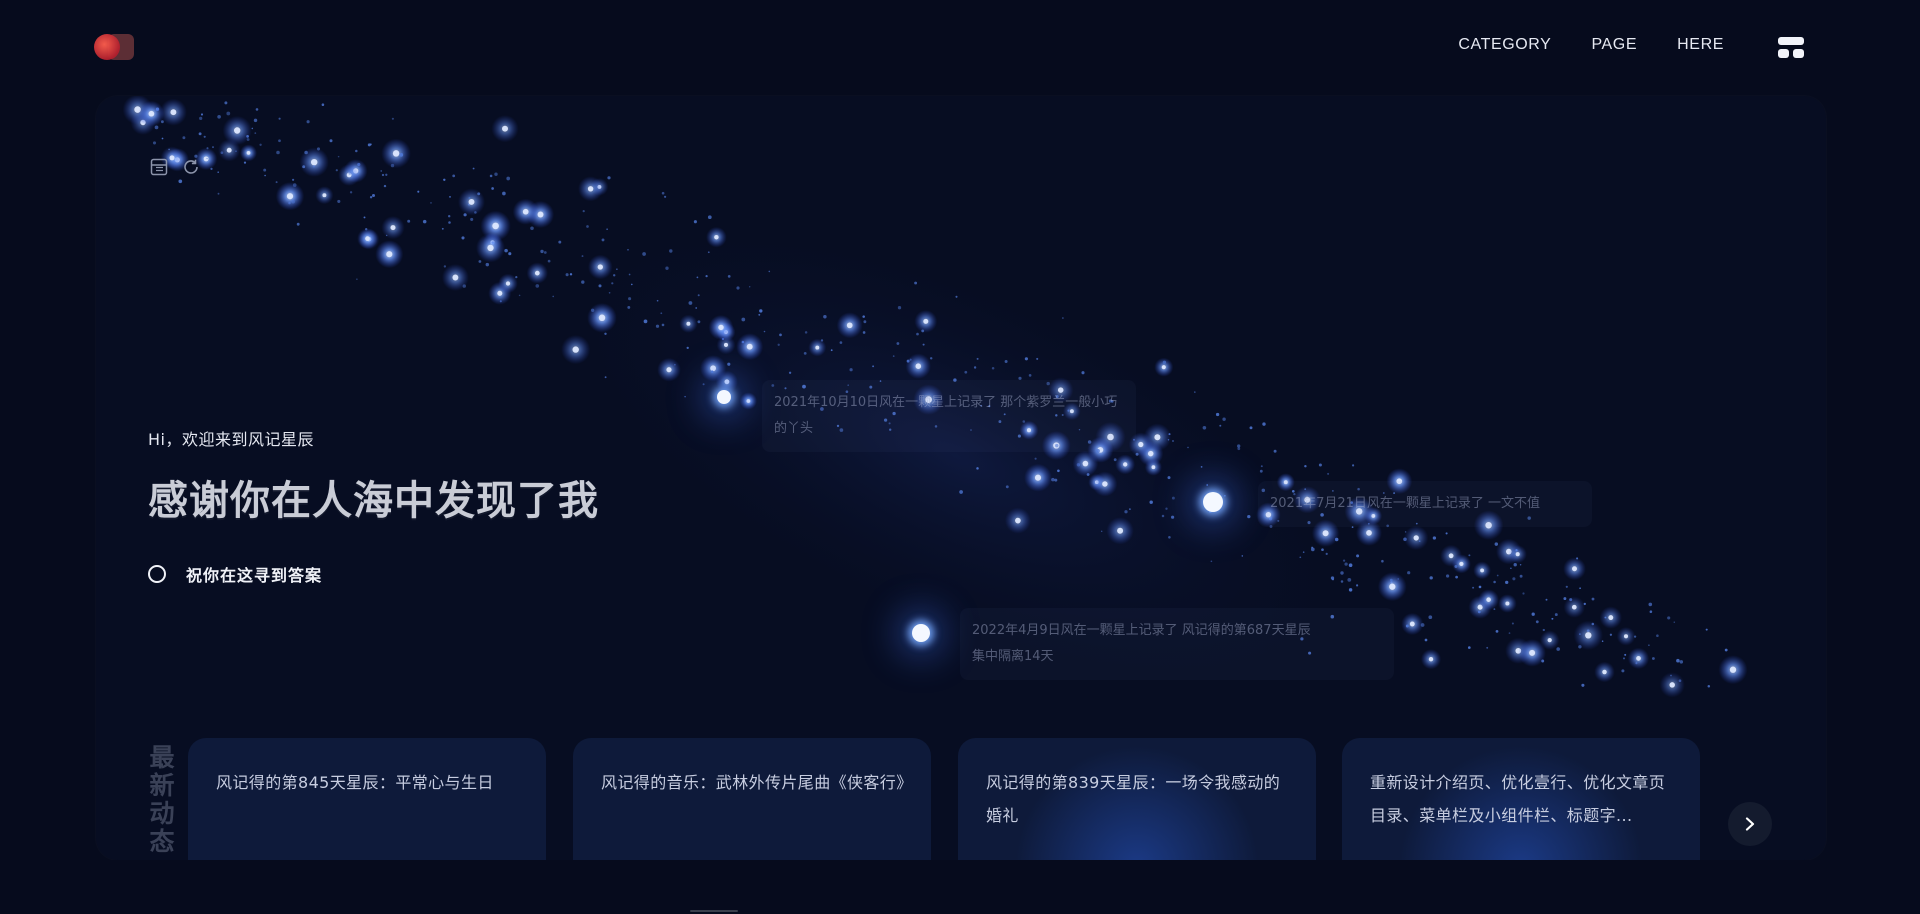 The image size is (1920, 914). I want to click on answer-link: 祝你在这寻到答案, so click(235, 574).